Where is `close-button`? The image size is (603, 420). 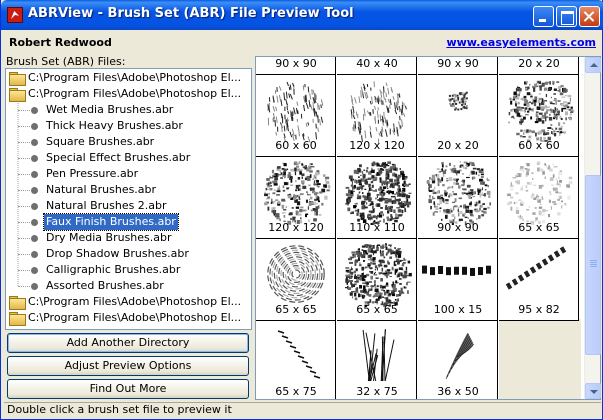 close-button is located at coordinates (589, 16).